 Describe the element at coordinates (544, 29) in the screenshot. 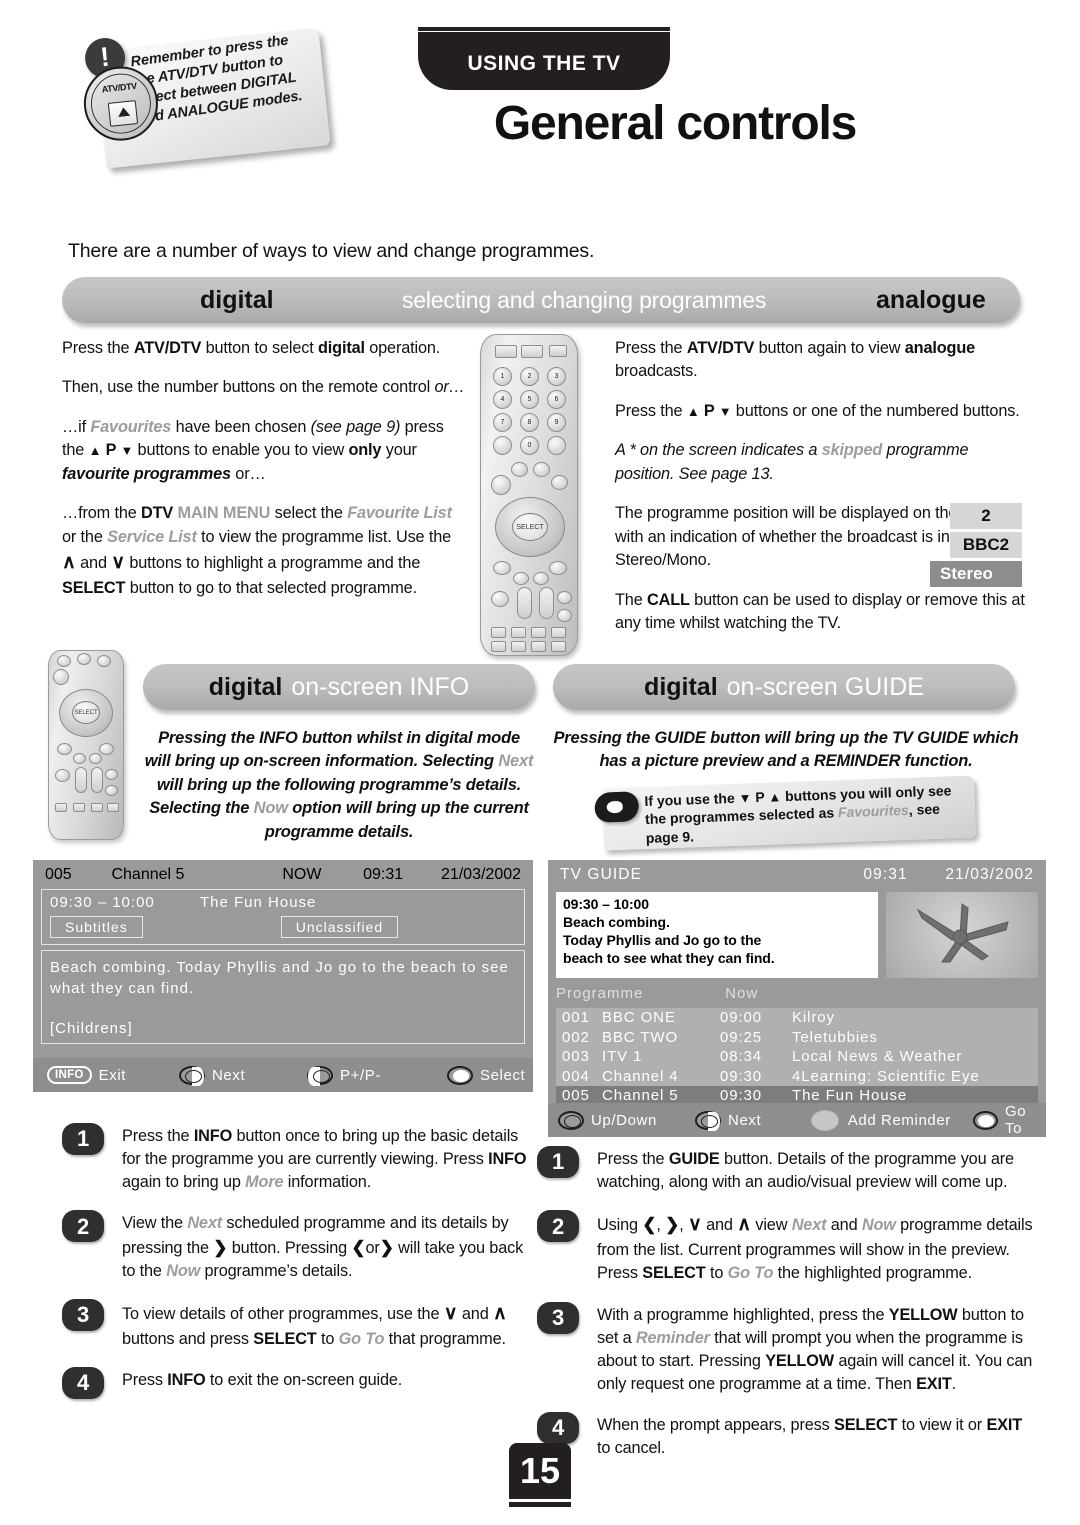

I see `tab-top-rule` at that location.